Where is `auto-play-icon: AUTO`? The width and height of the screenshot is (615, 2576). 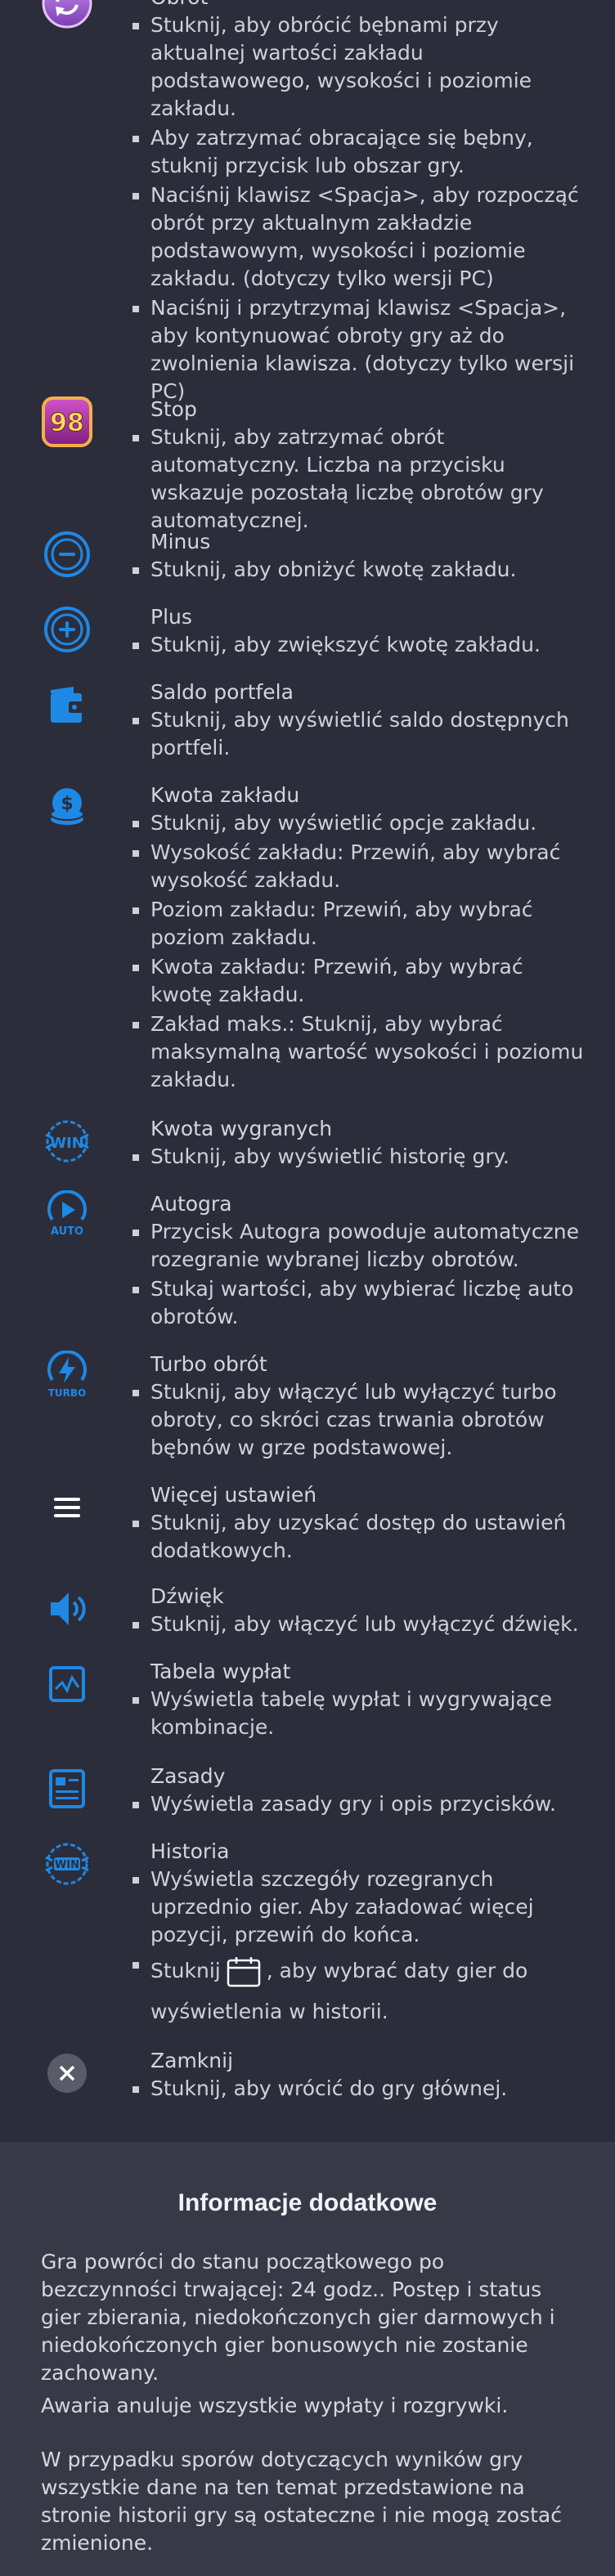 auto-play-icon: AUTO is located at coordinates (67, 1216).